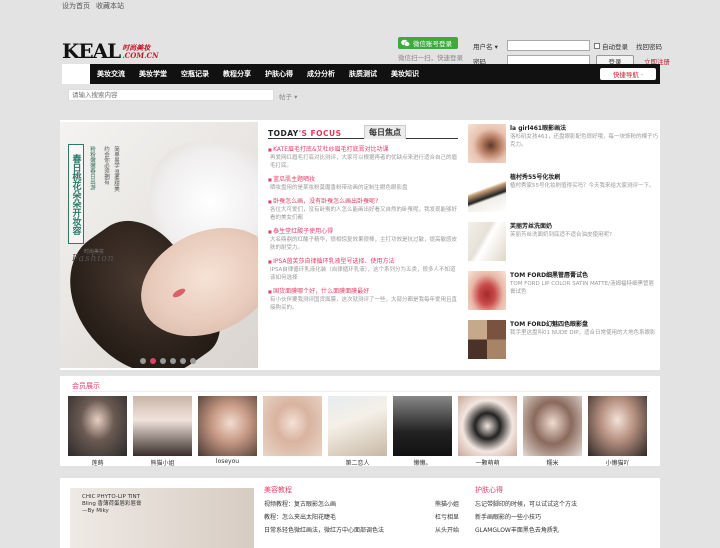 The height and width of the screenshot is (548, 720). I want to click on member-name: 一颗萌萌, so click(487, 462).